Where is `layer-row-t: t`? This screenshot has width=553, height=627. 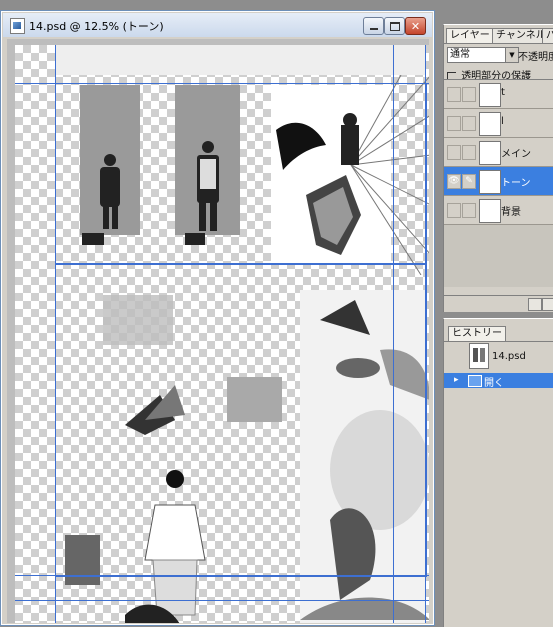 layer-row-t: t is located at coordinates (498, 94).